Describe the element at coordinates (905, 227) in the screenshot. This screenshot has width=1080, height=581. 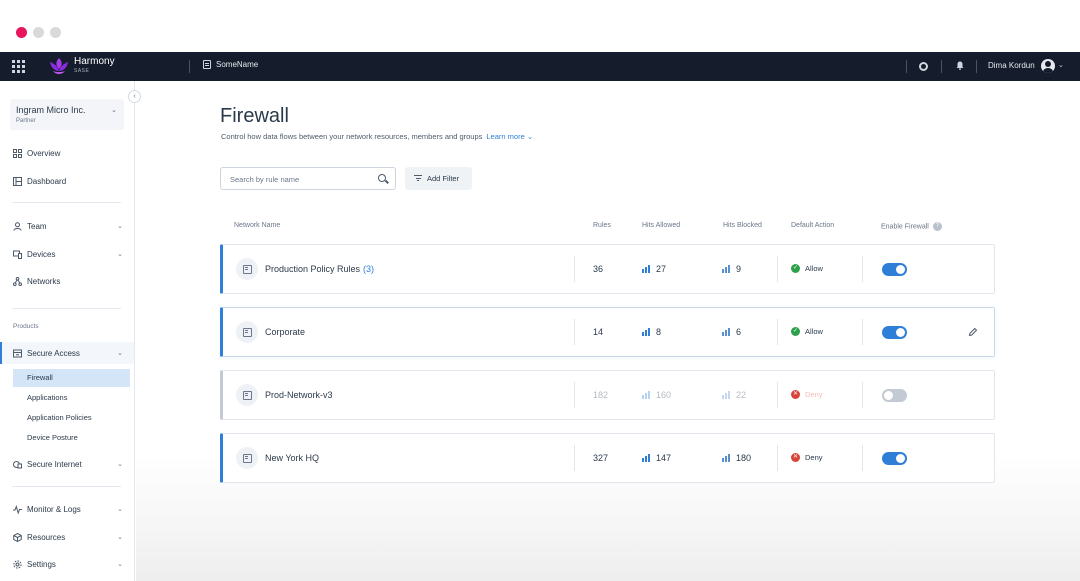
I see `enable-firewall-label: Enable Firewall` at that location.